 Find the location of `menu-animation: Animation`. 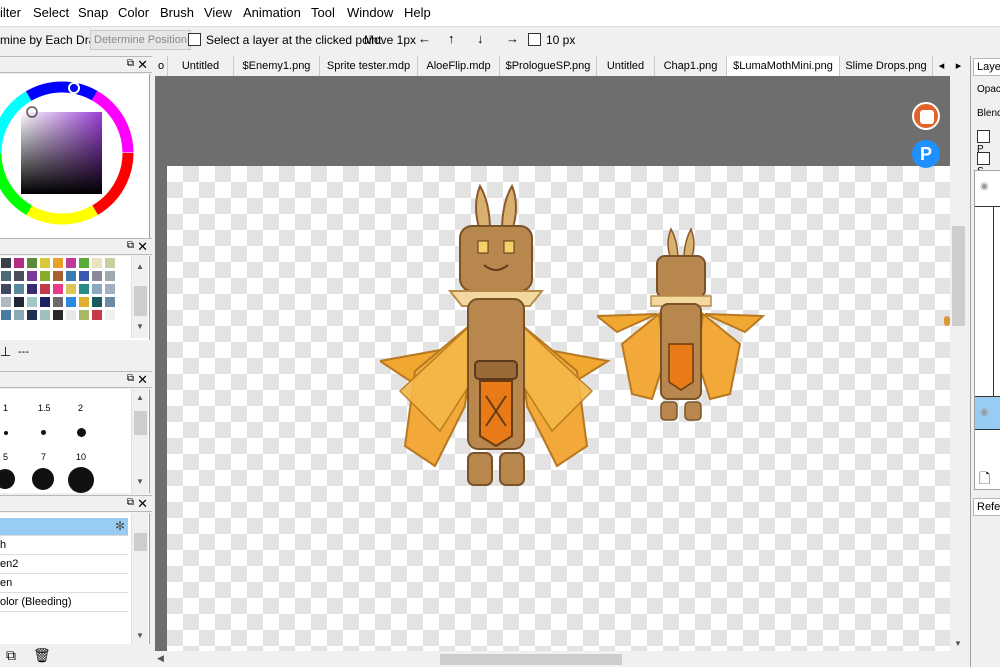

menu-animation: Animation is located at coordinates (272, 12).